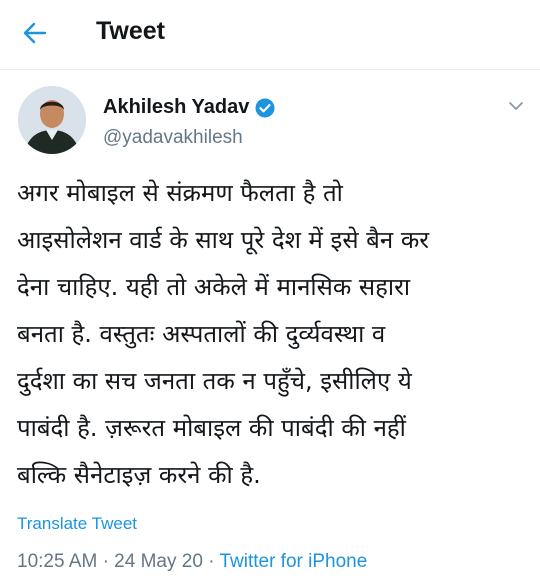 This screenshot has height=584, width=540. I want to click on author-name: Akhilesh Yadav, so click(176, 107).